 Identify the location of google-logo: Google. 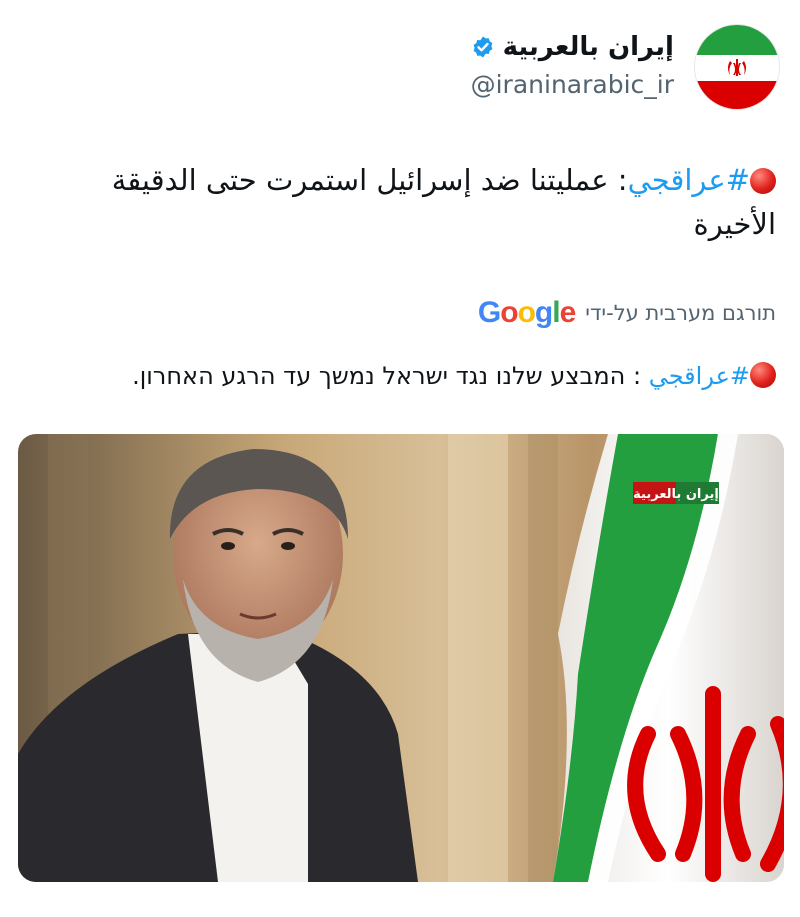
(526, 312).